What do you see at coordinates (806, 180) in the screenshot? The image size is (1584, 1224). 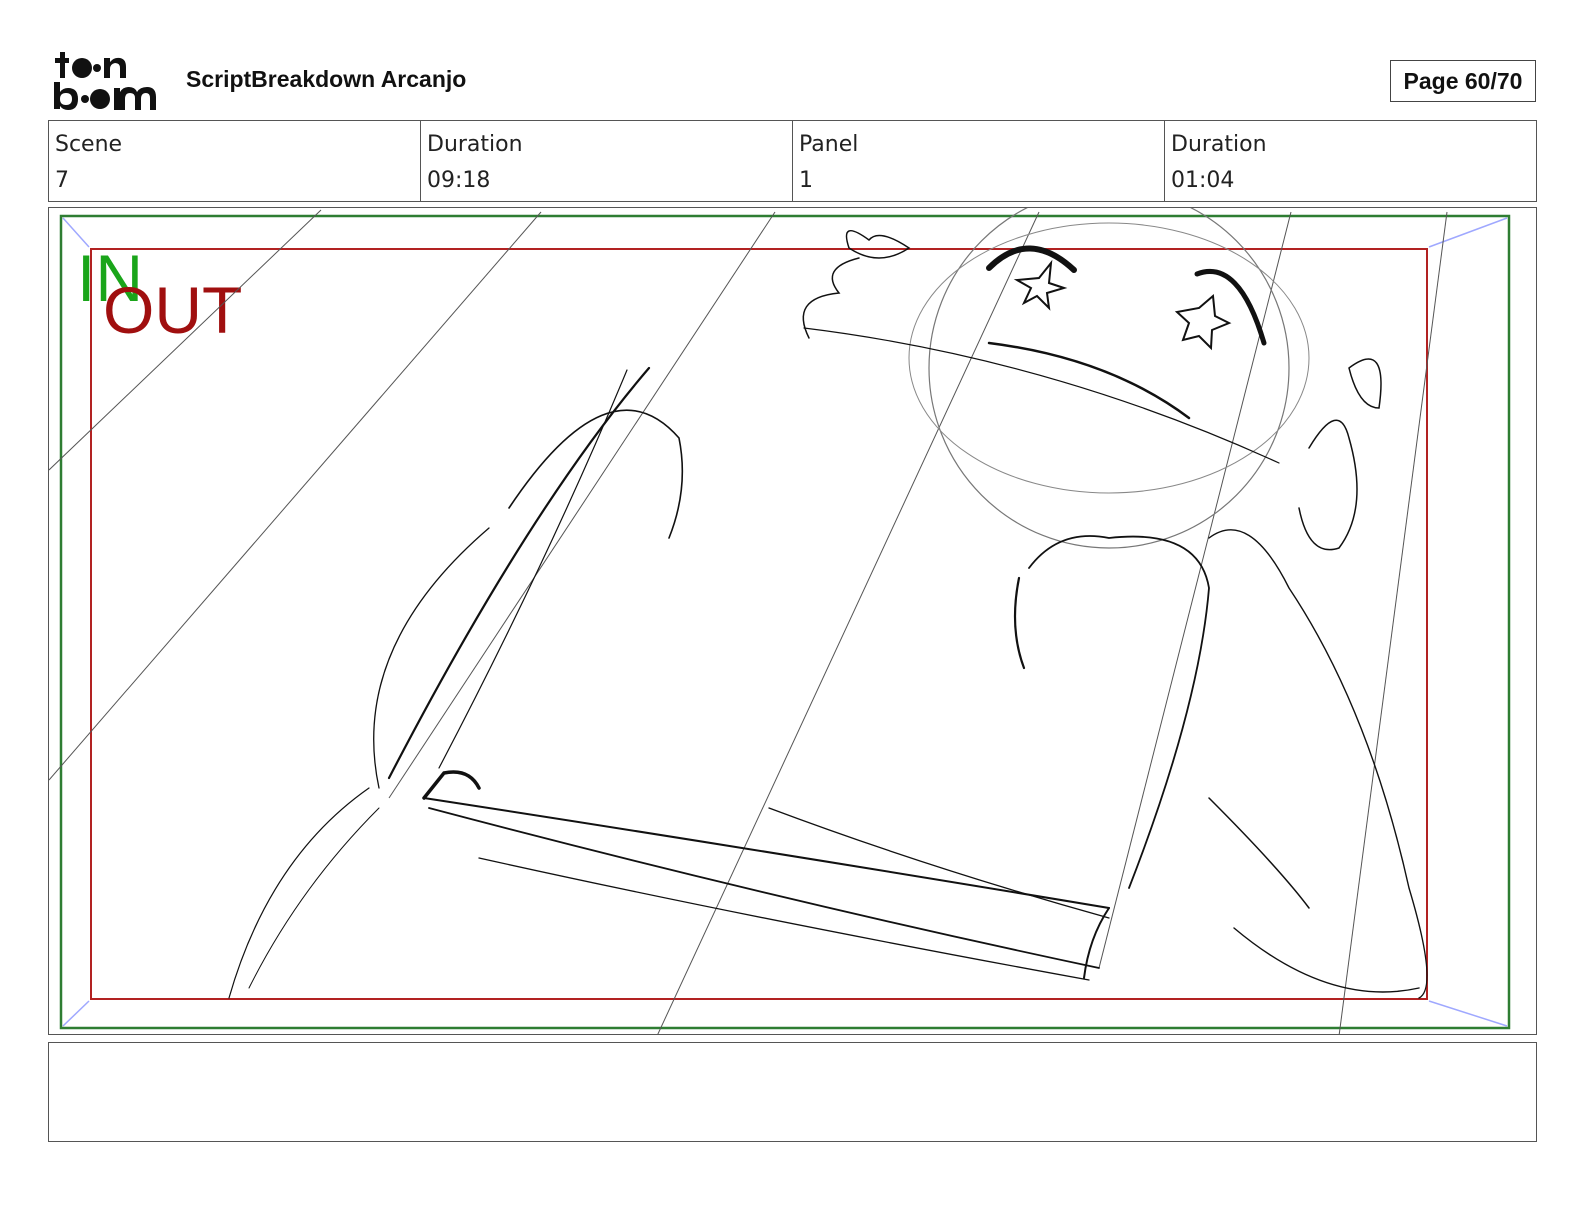 I see `panel-value: 1` at bounding box center [806, 180].